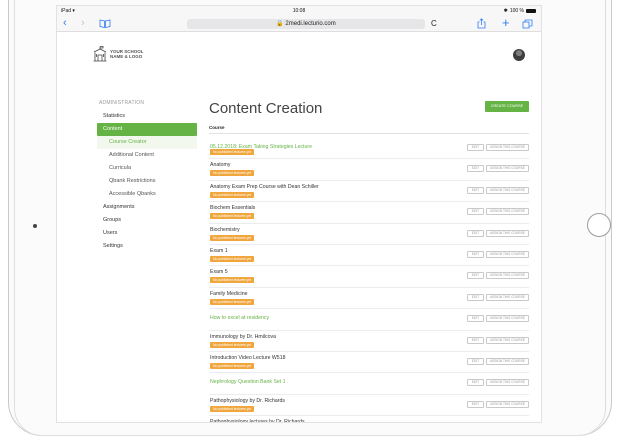 This screenshot has height=440, width=620. I want to click on course-title: Biochem Essentials, so click(232, 208).